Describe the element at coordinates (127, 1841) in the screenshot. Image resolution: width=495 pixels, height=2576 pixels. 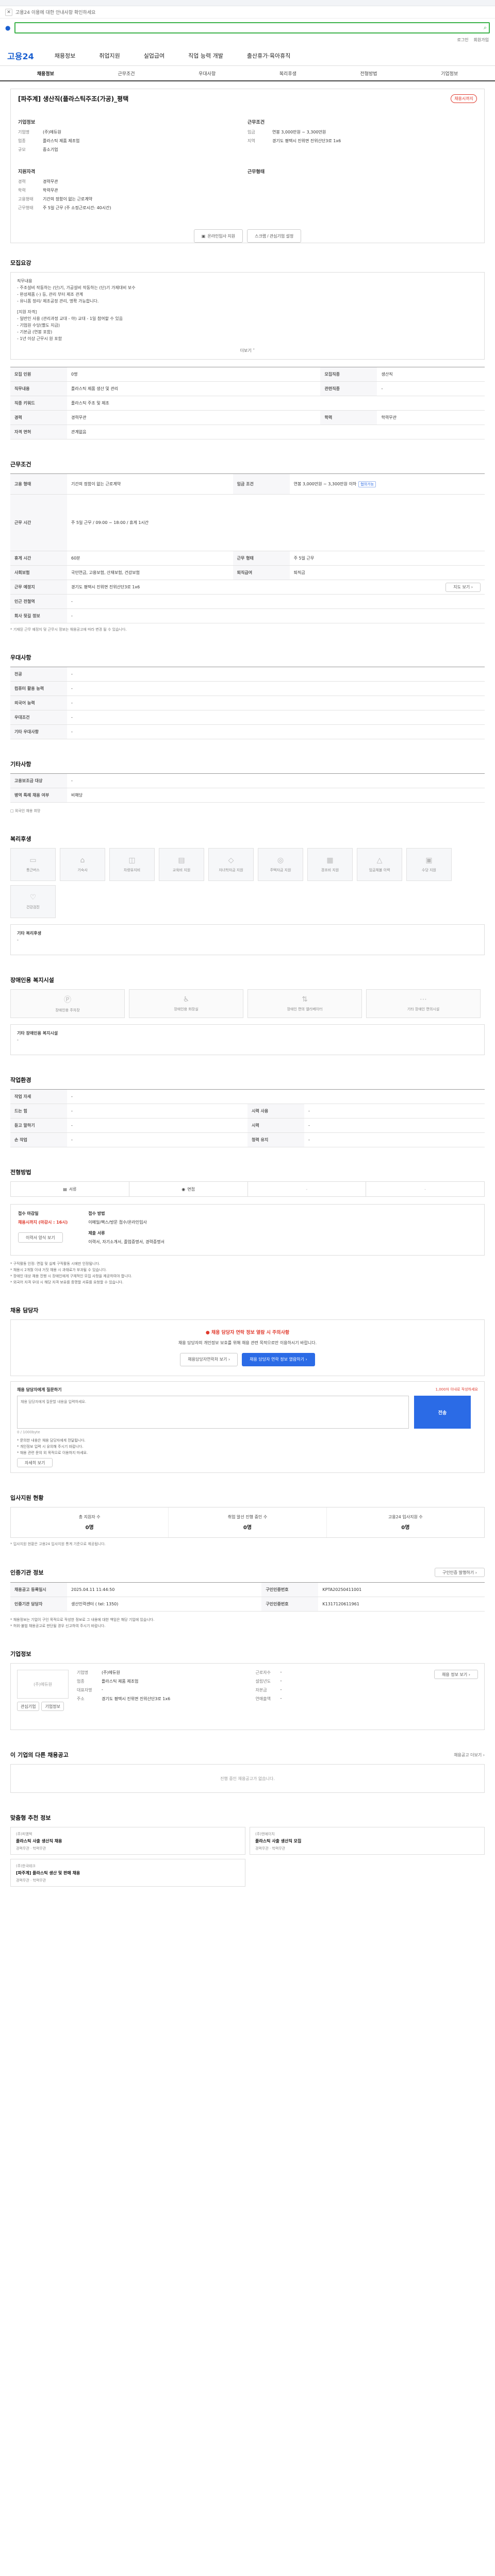
I see `recommend-card: (주)피엠텍 플라스틱 사출 생산직 채용 경력무관 · 학력무관` at that location.